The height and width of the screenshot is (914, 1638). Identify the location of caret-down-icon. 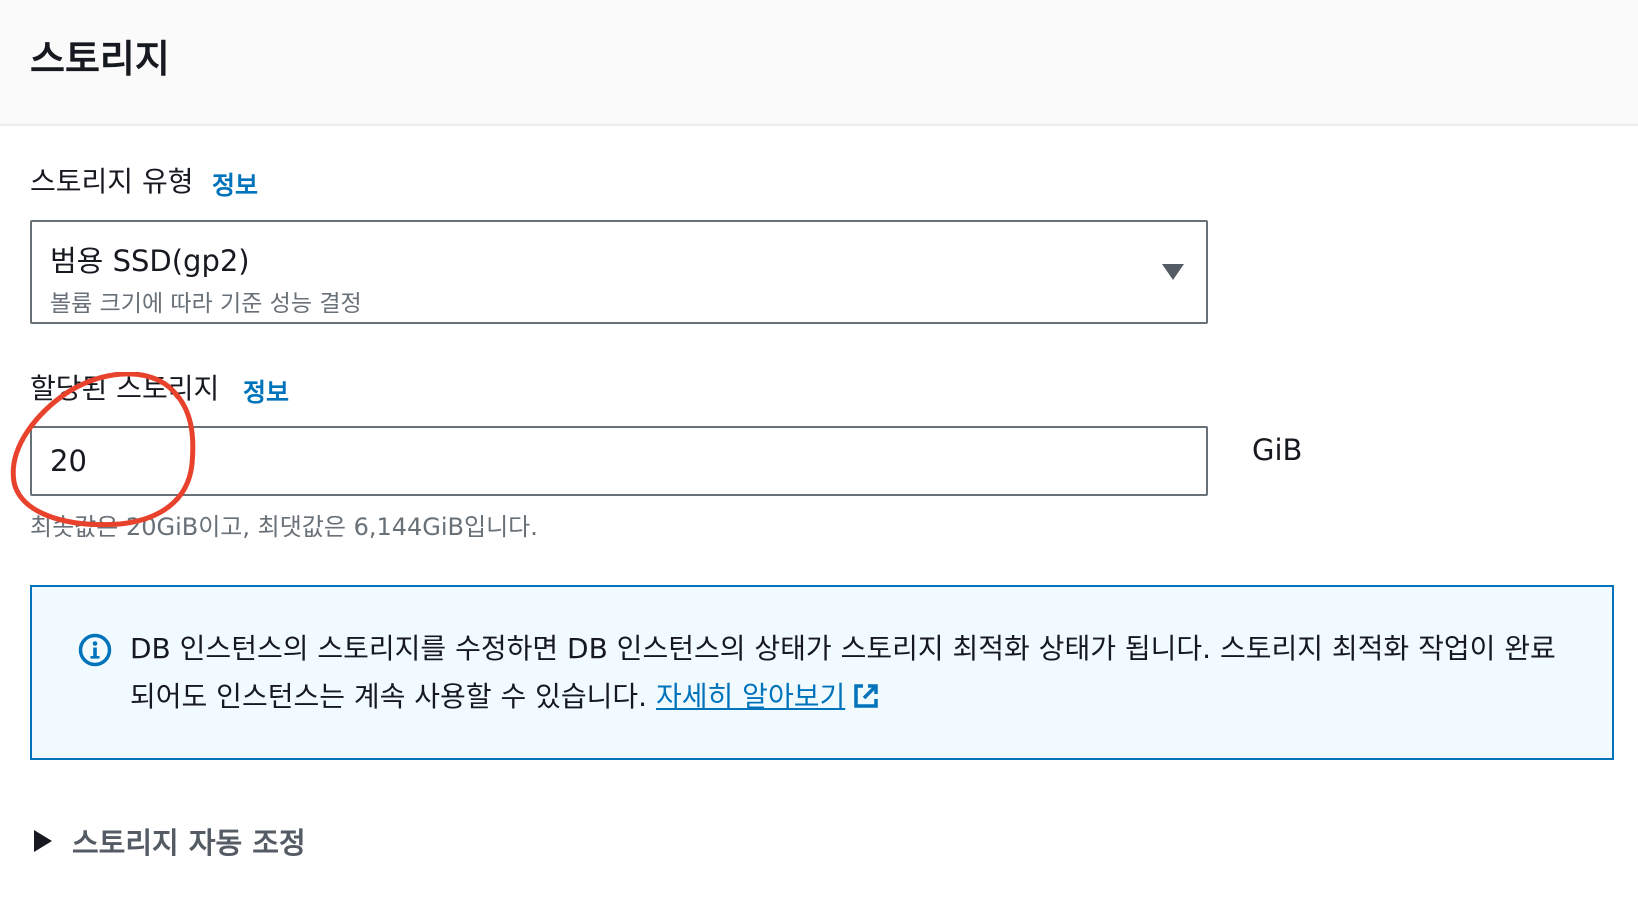
(1173, 272).